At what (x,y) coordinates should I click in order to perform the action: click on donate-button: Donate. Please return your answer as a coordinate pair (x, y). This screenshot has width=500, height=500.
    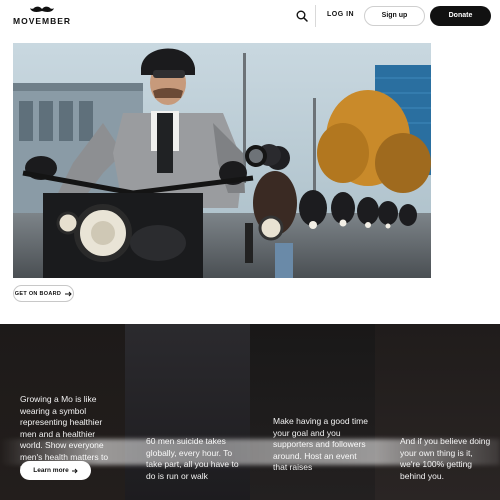
    Looking at the image, I should click on (460, 16).